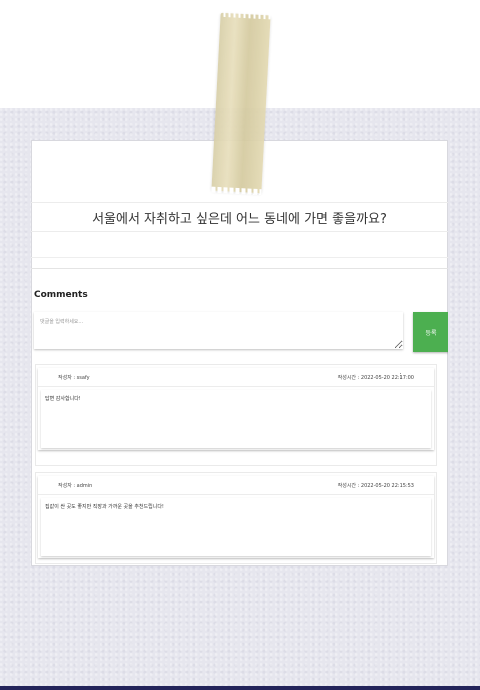  I want to click on post-title: 서울에서 자취하고 싶은데 어느 동네에 가면 좋을까요?, so click(239, 219).